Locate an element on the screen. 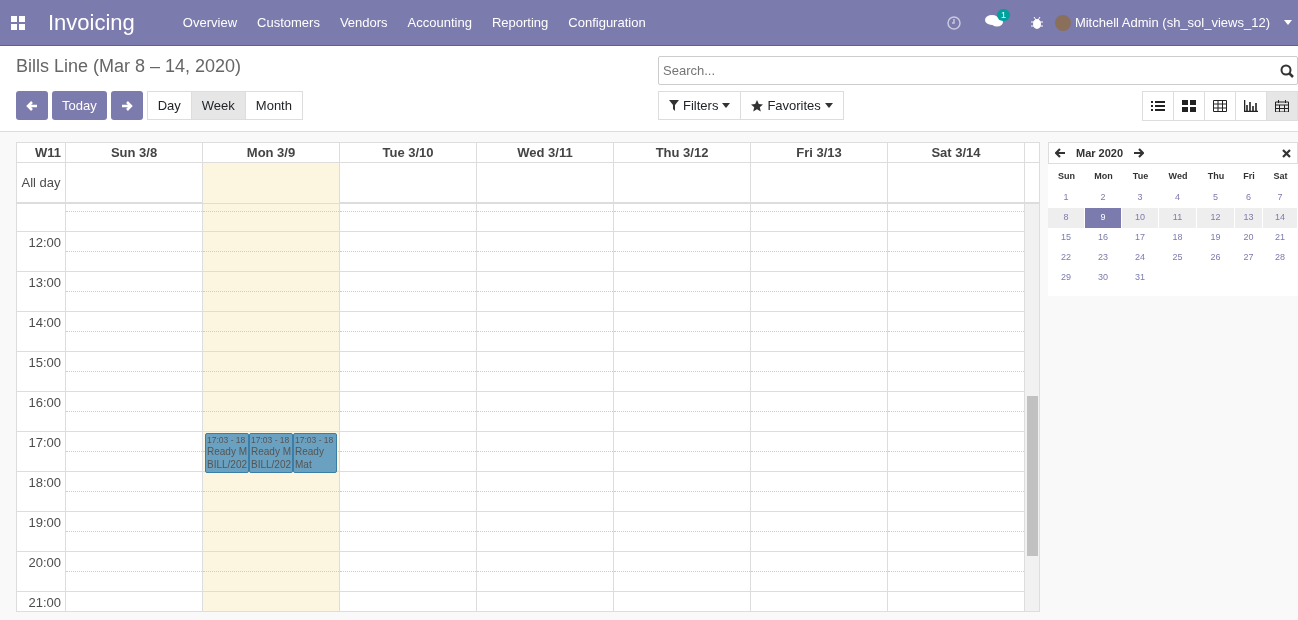 The image size is (1298, 620). pivot-icon is located at coordinates (1220, 106).